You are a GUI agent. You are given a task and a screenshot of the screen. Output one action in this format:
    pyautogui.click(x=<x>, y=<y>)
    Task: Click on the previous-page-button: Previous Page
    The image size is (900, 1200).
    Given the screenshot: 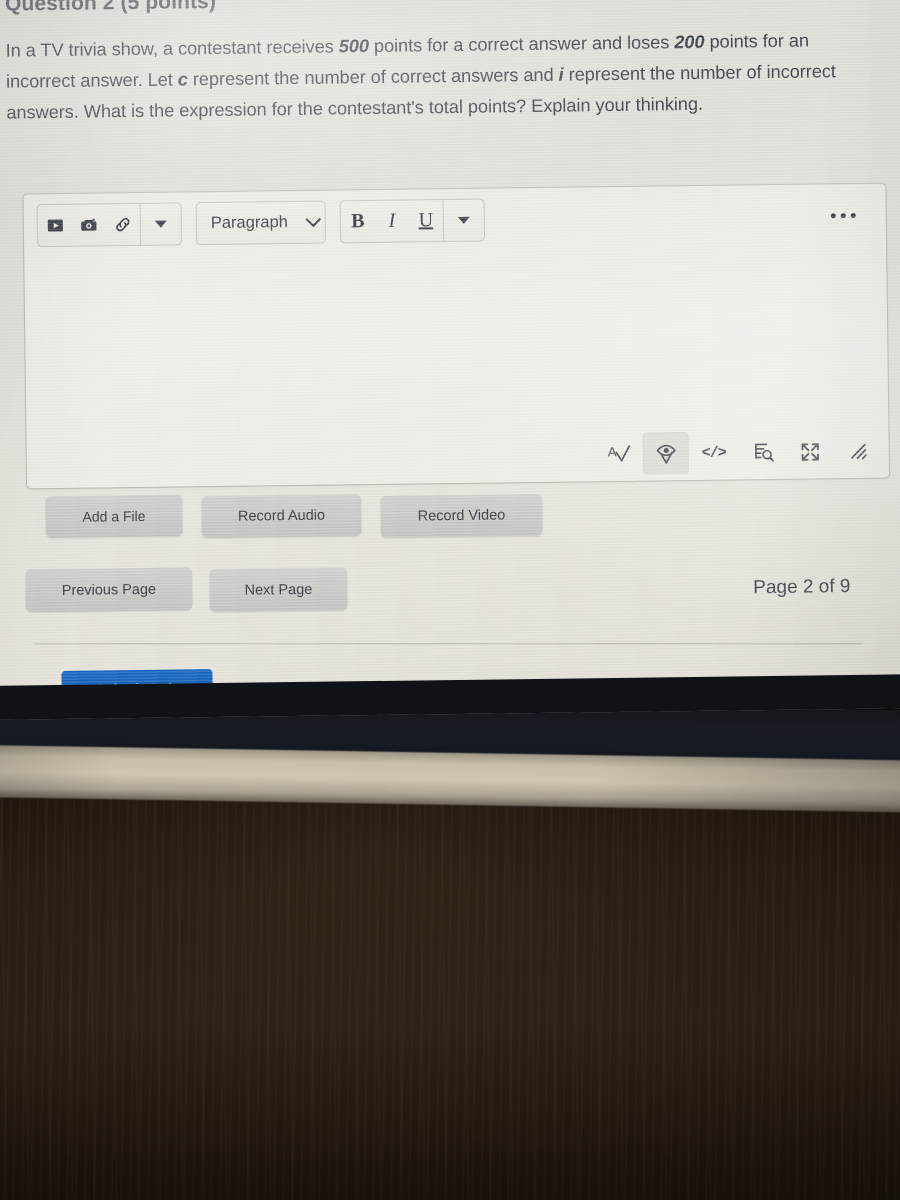 What is the action you would take?
    pyautogui.click(x=109, y=590)
    